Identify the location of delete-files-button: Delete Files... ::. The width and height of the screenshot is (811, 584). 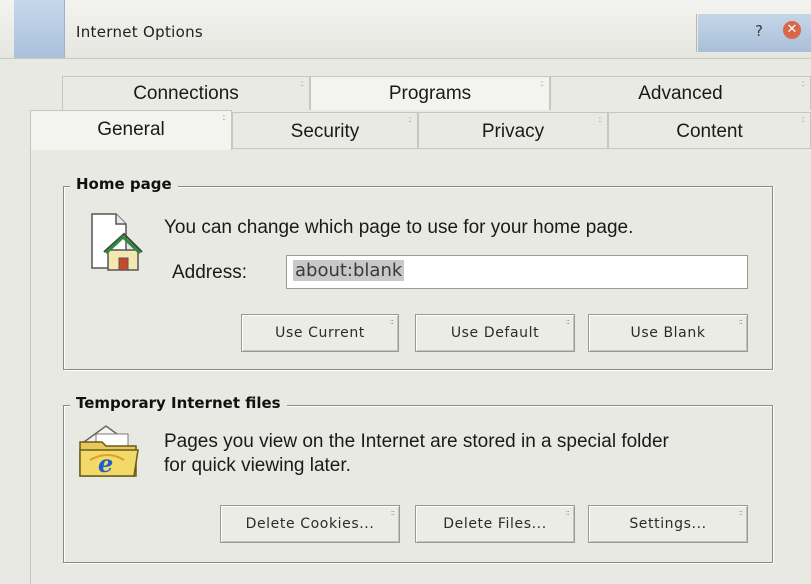
(495, 524).